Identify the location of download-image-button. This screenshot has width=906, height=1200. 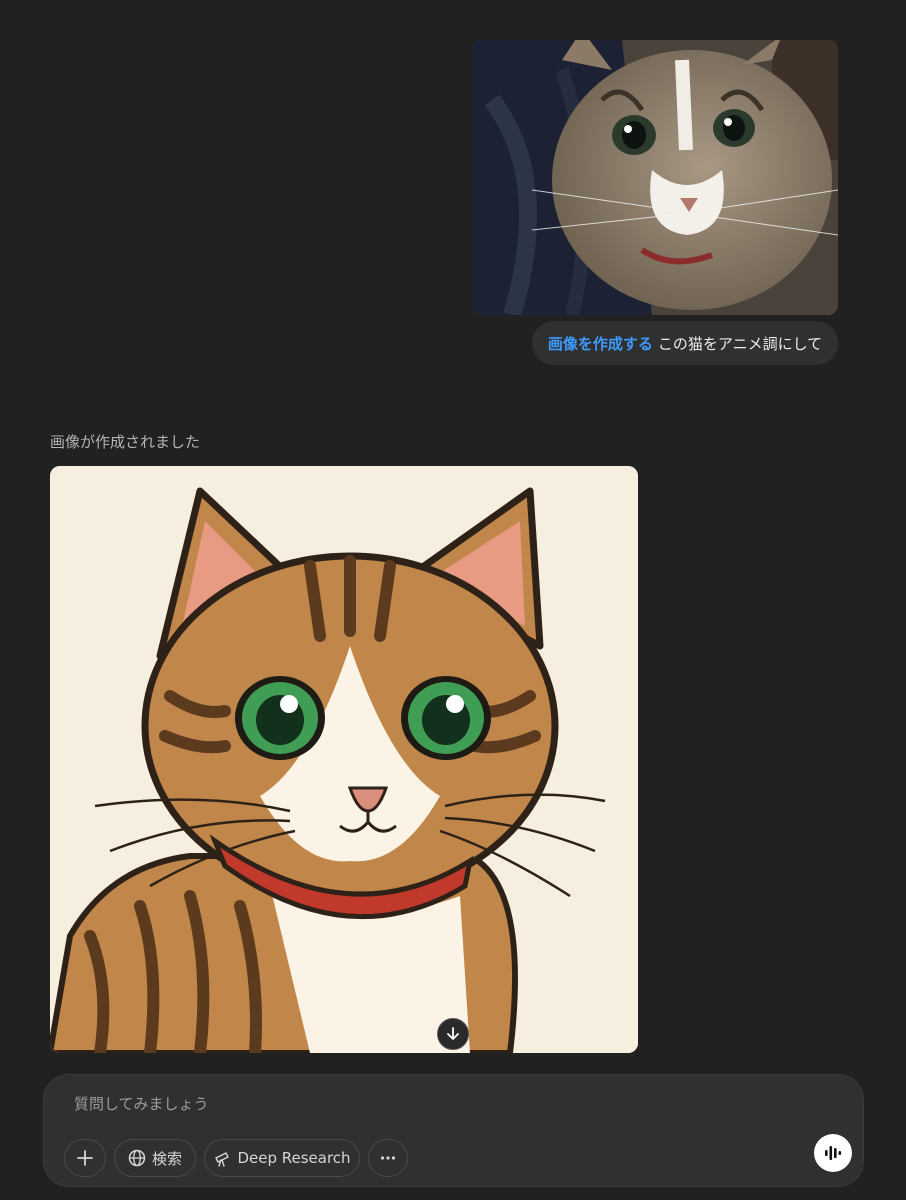
(453, 1034).